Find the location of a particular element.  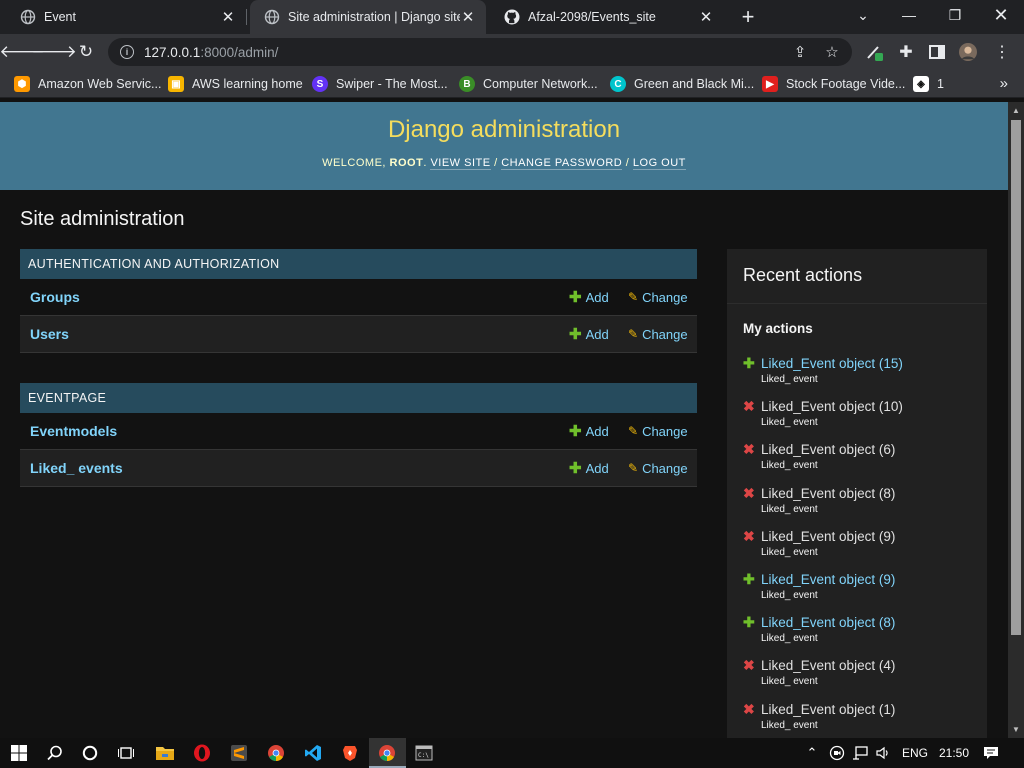

cortana-icon is located at coordinates (90, 753).